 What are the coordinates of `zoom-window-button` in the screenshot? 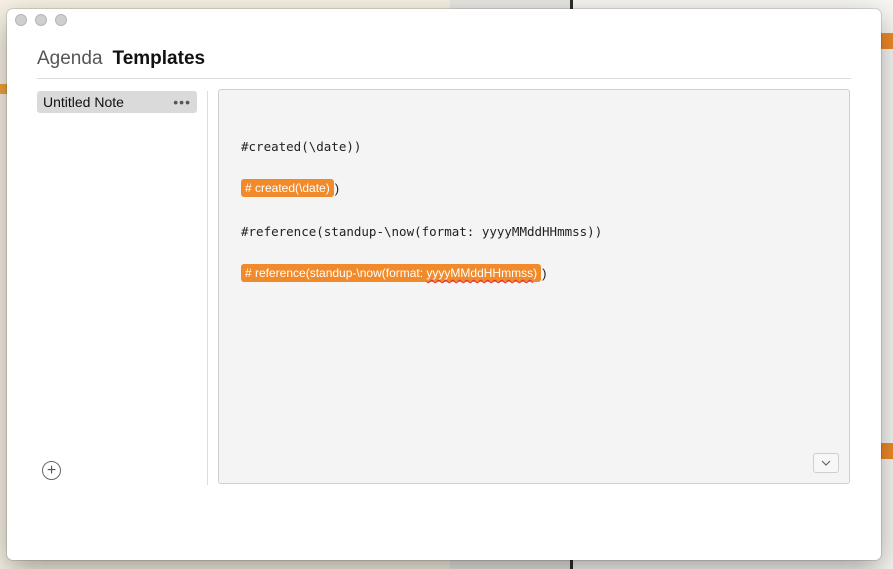 It's located at (61, 20).